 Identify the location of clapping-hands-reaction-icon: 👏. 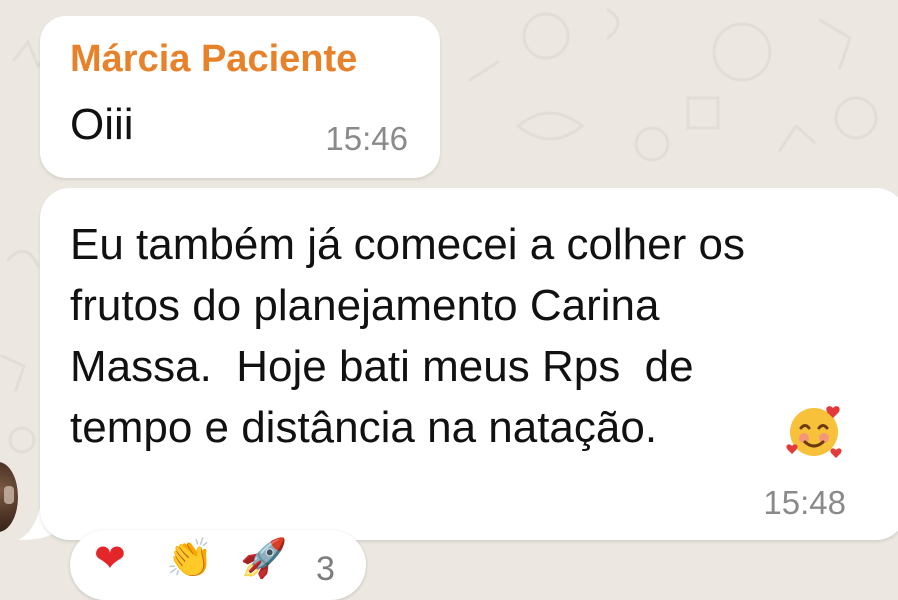
(190, 559).